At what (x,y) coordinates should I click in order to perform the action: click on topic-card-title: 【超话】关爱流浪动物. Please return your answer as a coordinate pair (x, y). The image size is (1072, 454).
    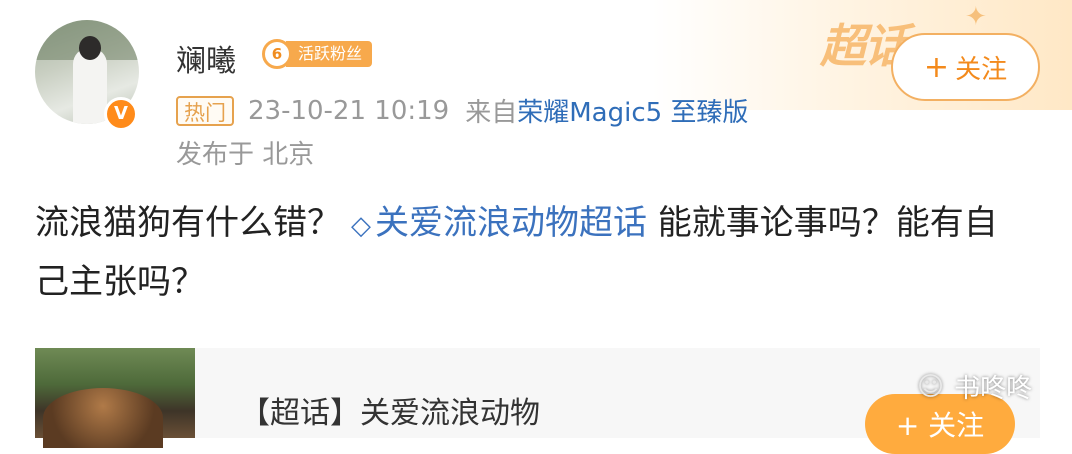
    Looking at the image, I should click on (390, 410).